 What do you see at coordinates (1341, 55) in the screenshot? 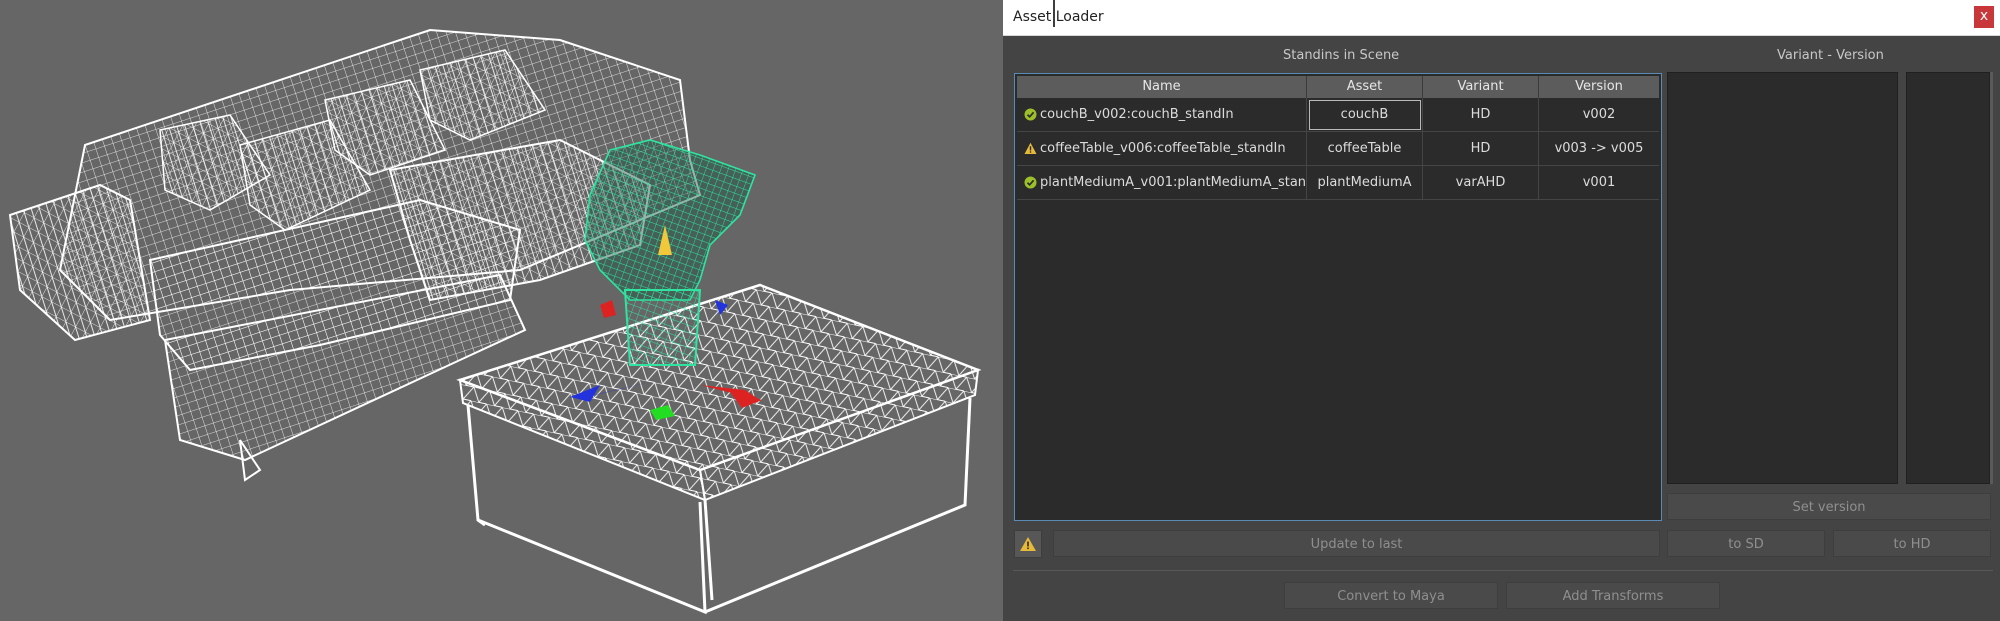
I see `standins-section-label: Standins in Scene` at bounding box center [1341, 55].